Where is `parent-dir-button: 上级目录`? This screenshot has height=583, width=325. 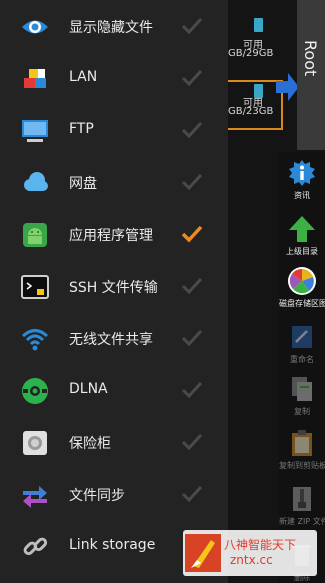
parent-dir-button: 上级目录 is located at coordinates (302, 235).